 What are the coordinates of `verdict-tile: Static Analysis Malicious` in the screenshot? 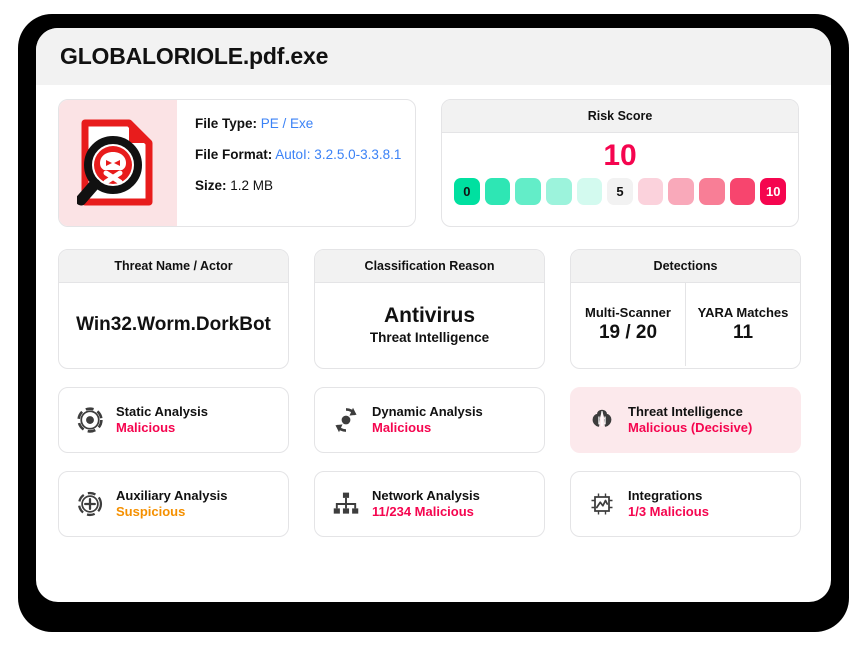 It's located at (173, 420).